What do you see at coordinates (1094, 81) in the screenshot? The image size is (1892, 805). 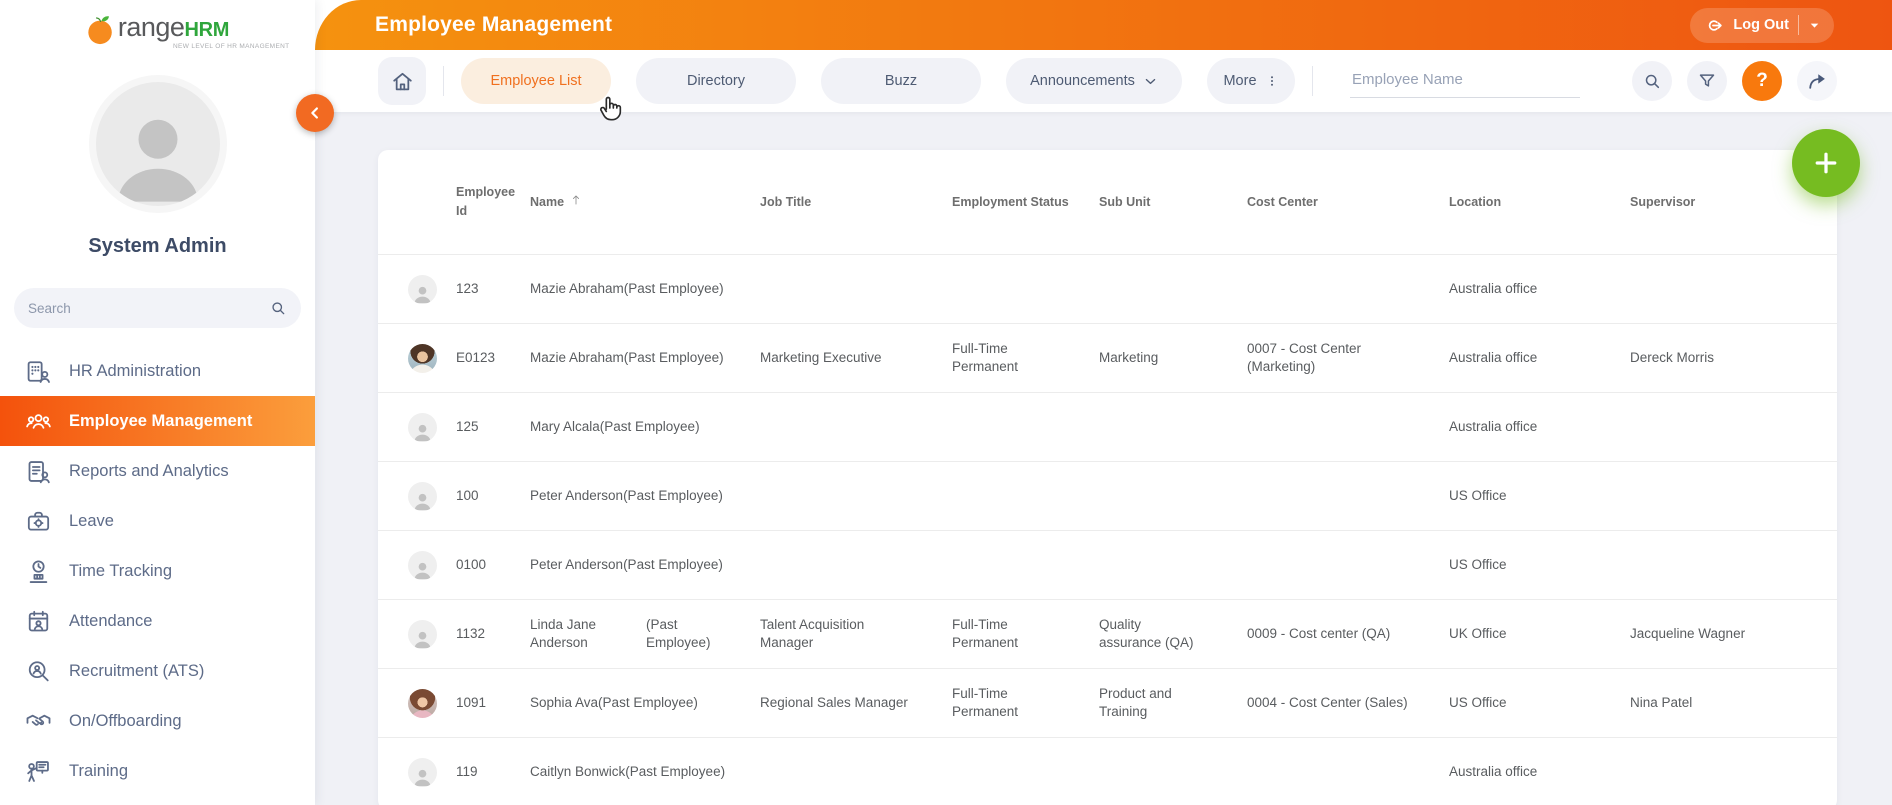 I see `tab-announcements: Announcements` at bounding box center [1094, 81].